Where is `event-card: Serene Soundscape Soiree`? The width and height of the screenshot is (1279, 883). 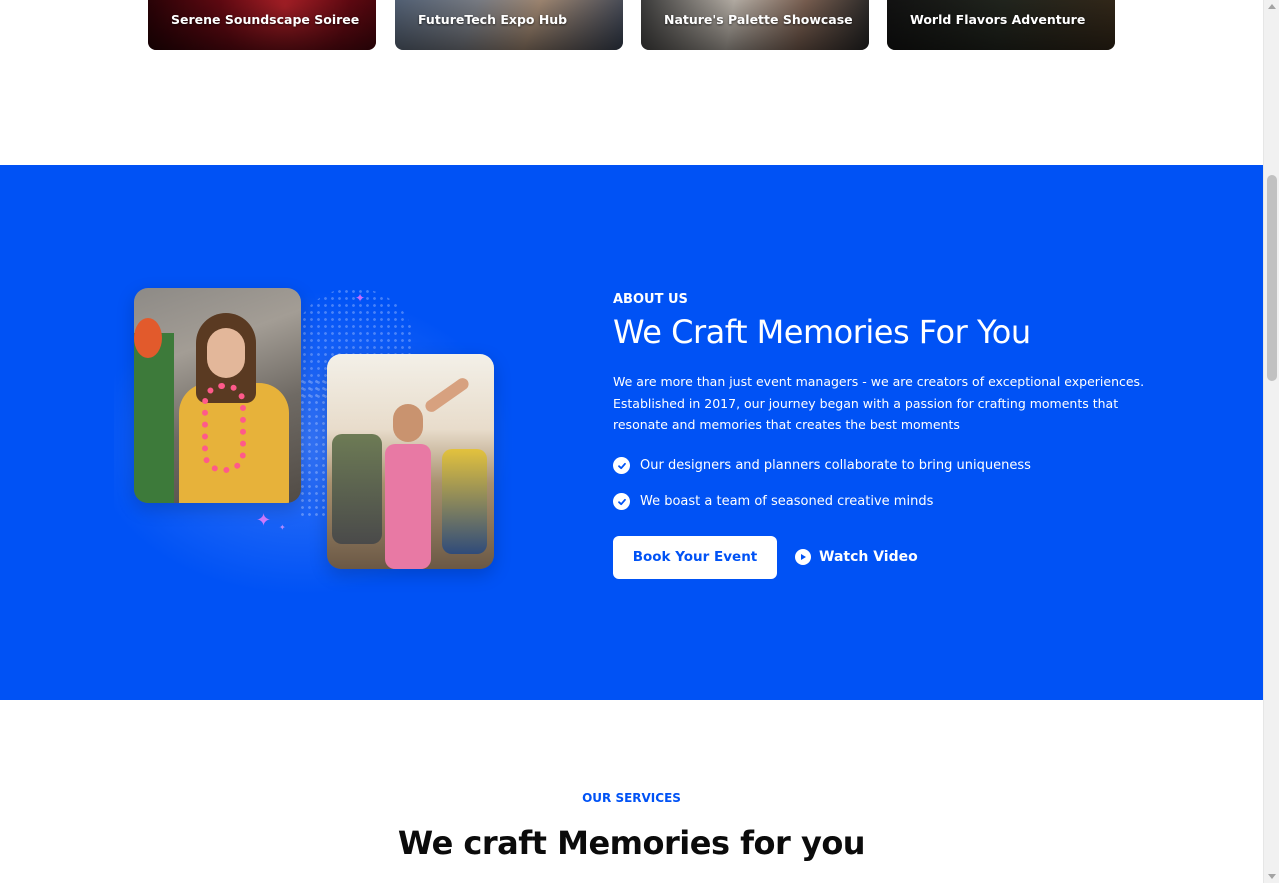
event-card: Serene Soundscape Soiree is located at coordinates (262, 25).